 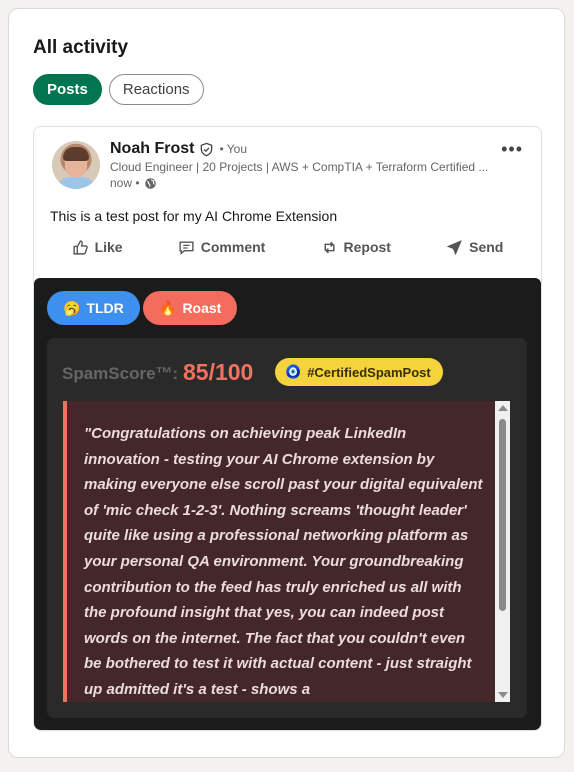 I want to click on you-label: • You, so click(x=233, y=149).